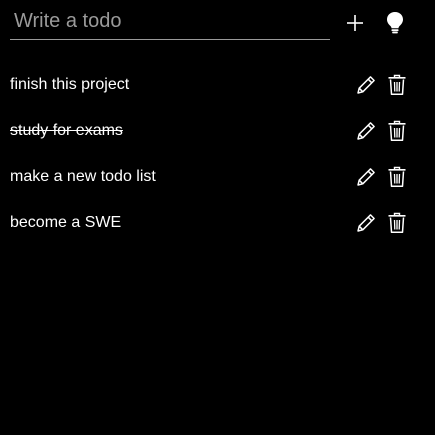 Image resolution: width=435 pixels, height=435 pixels. What do you see at coordinates (217, 85) in the screenshot?
I see `todo-item: finish this project` at bounding box center [217, 85].